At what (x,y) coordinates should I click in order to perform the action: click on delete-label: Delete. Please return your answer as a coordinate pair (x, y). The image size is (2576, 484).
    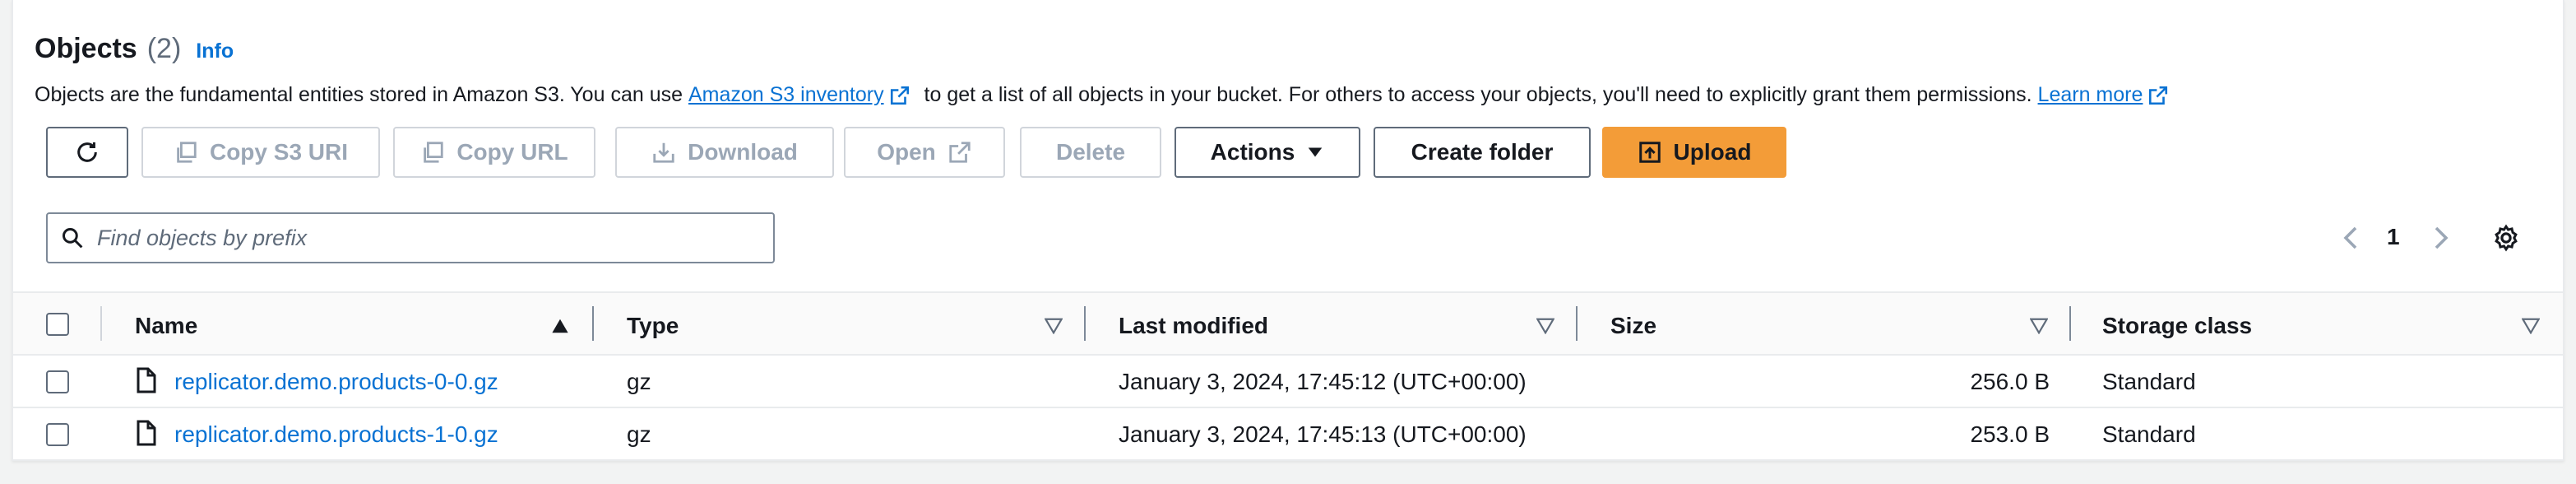
    Looking at the image, I should click on (1091, 152).